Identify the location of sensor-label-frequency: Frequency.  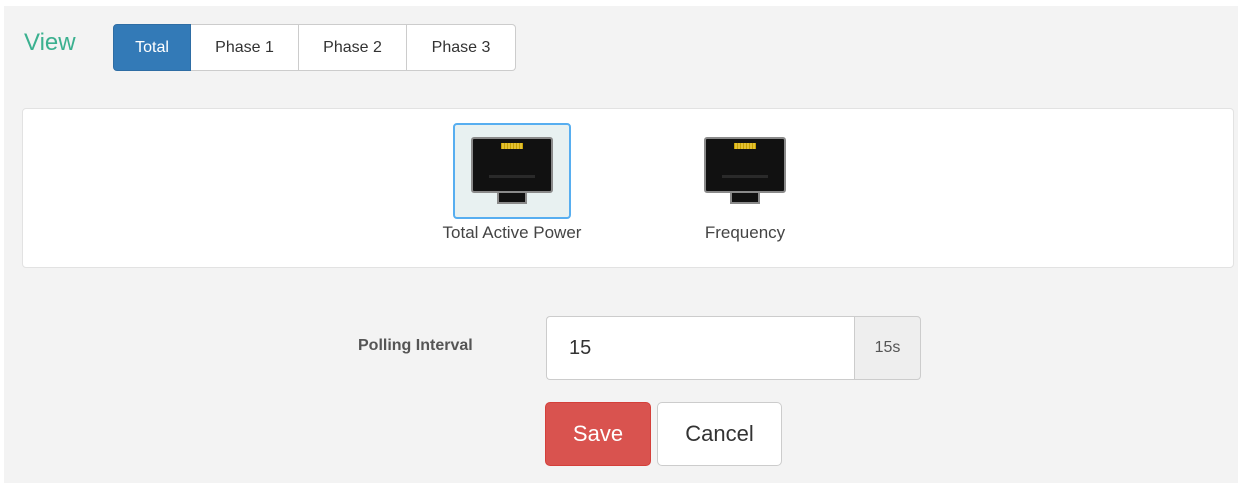
(745, 232).